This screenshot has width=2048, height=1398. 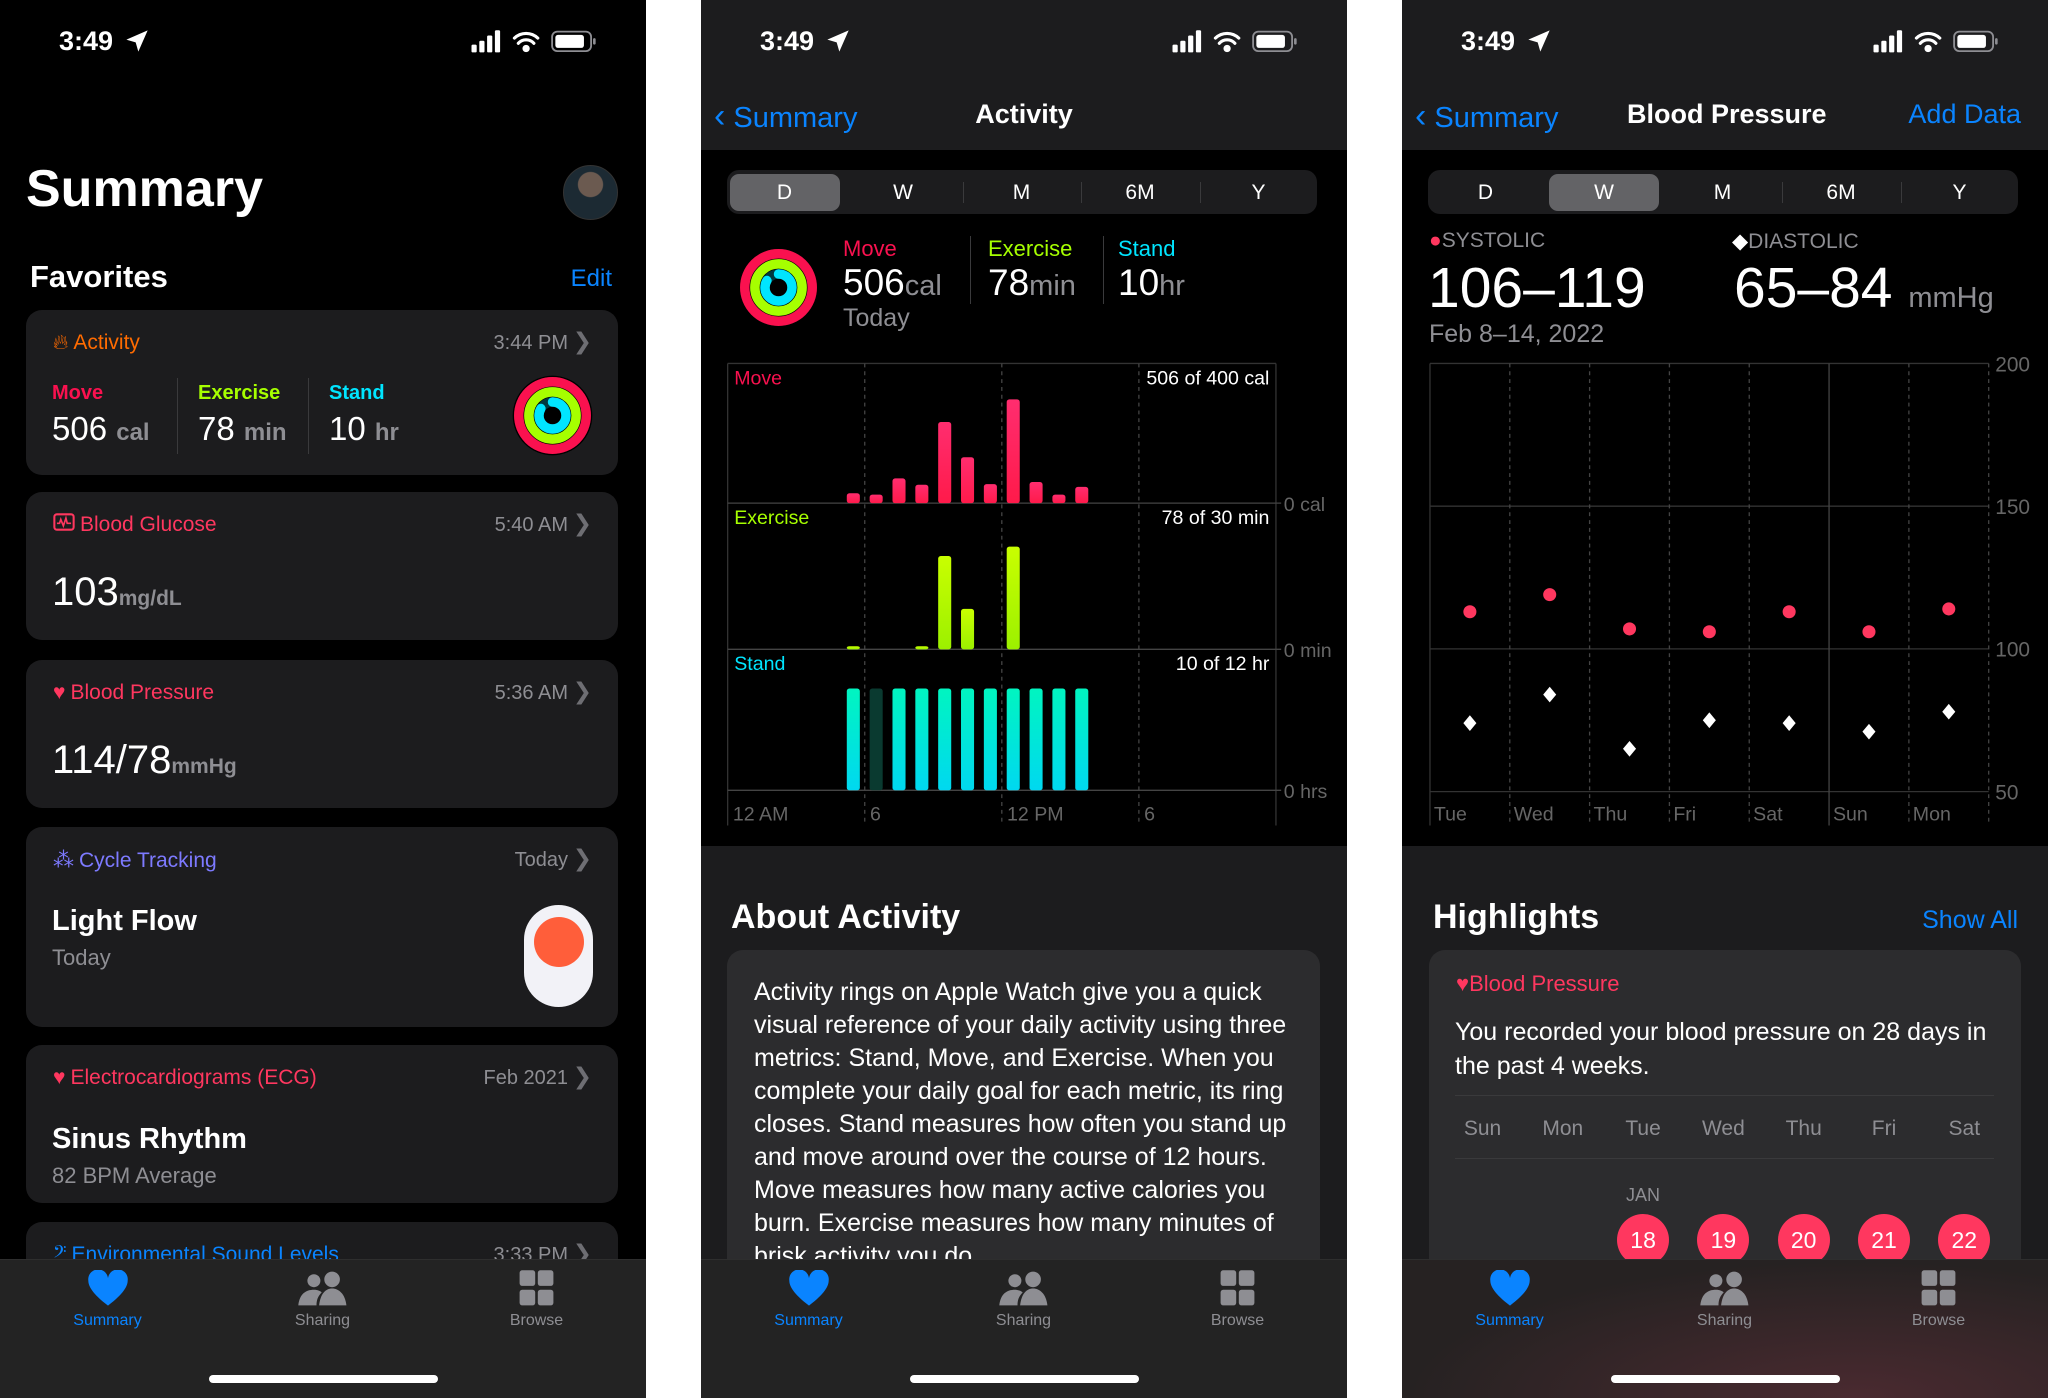 What do you see at coordinates (1139, 282) in the screenshot?
I see `stand-value: 10` at bounding box center [1139, 282].